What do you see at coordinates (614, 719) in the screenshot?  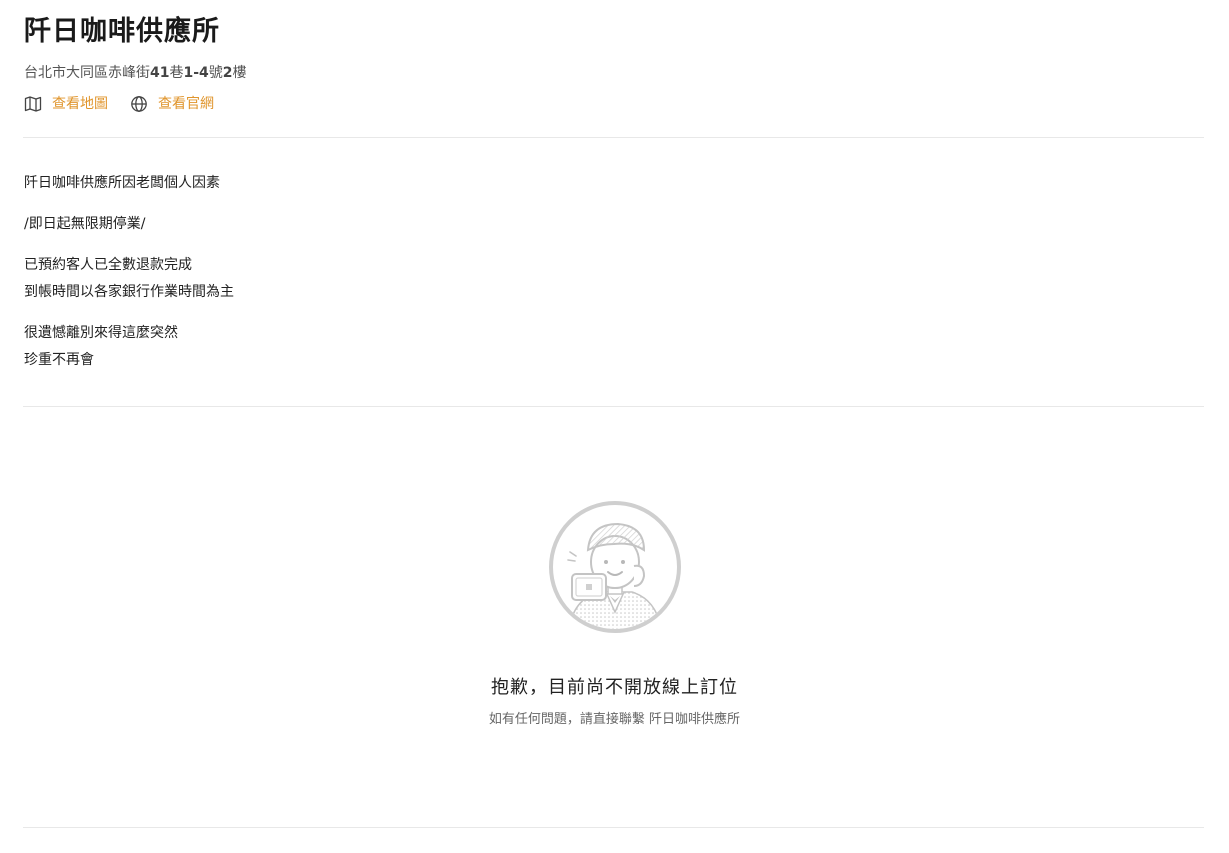 I see `booking-unavailable-subtitle: 如有任何問題，請直接聯繫 阡日咖啡供應所` at bounding box center [614, 719].